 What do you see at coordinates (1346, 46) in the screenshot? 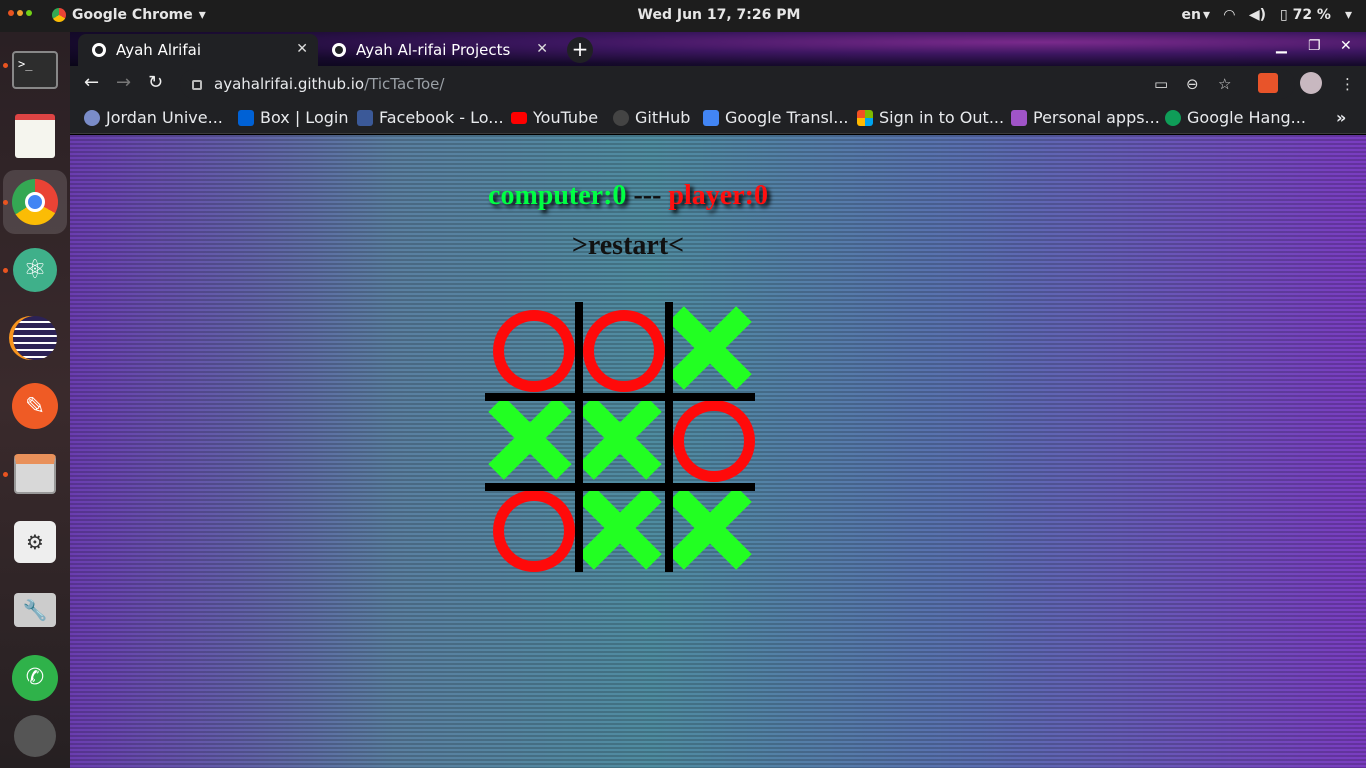
I see `window-close-icon: ✕` at bounding box center [1346, 46].